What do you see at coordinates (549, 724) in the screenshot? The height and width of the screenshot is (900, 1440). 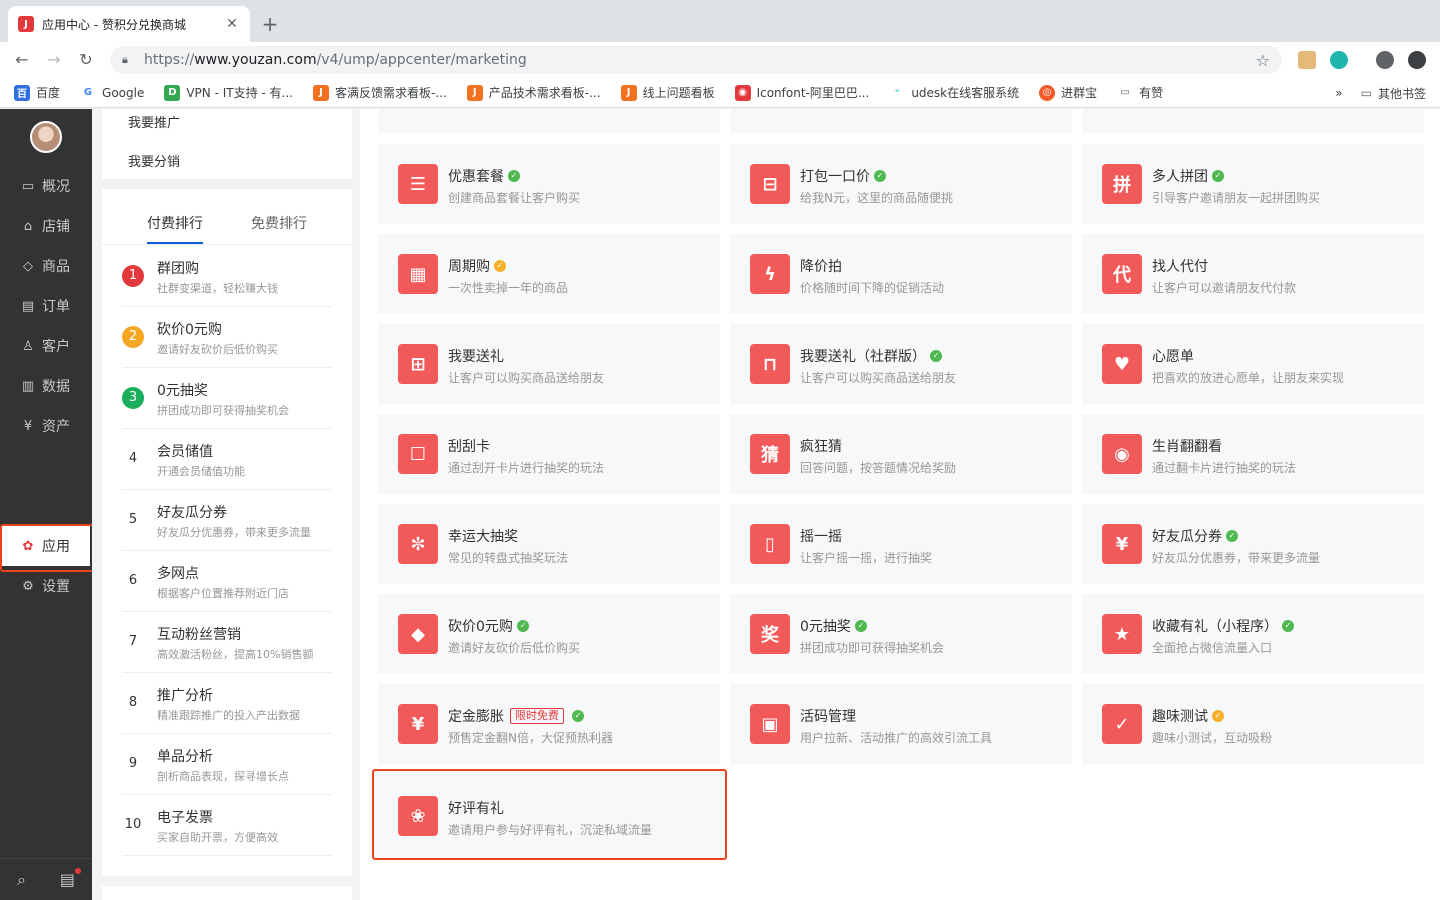 I see `app-card: ¥ 定金膨胀 限时免费 ✓ 预售定金翻N倍，大促预热利器` at bounding box center [549, 724].